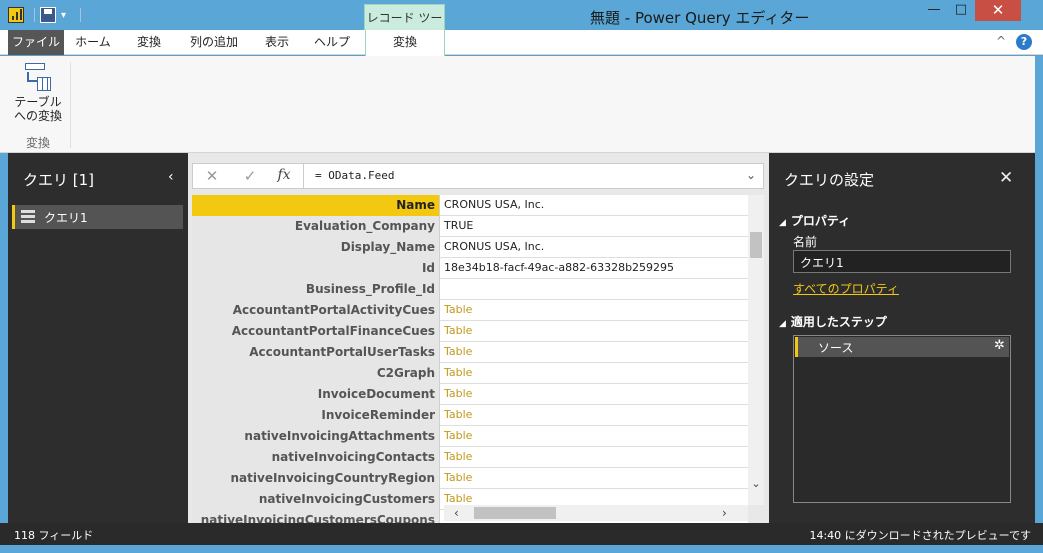 The width and height of the screenshot is (1043, 553). I want to click on field-name-cell: nativeInvoicingAttachments, so click(316, 436).